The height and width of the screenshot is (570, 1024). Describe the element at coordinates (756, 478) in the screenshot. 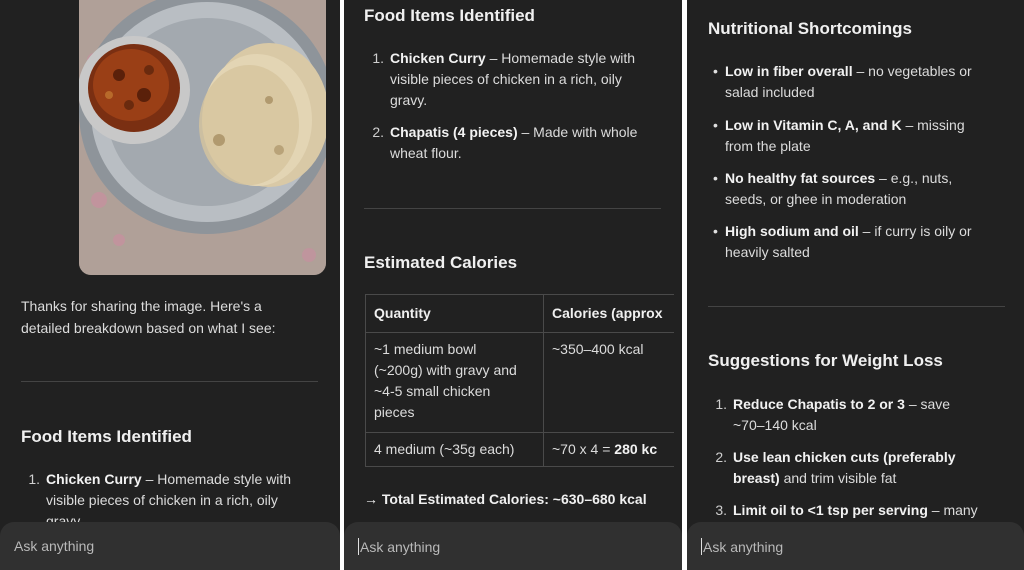

I see `item-name: breast)` at that location.